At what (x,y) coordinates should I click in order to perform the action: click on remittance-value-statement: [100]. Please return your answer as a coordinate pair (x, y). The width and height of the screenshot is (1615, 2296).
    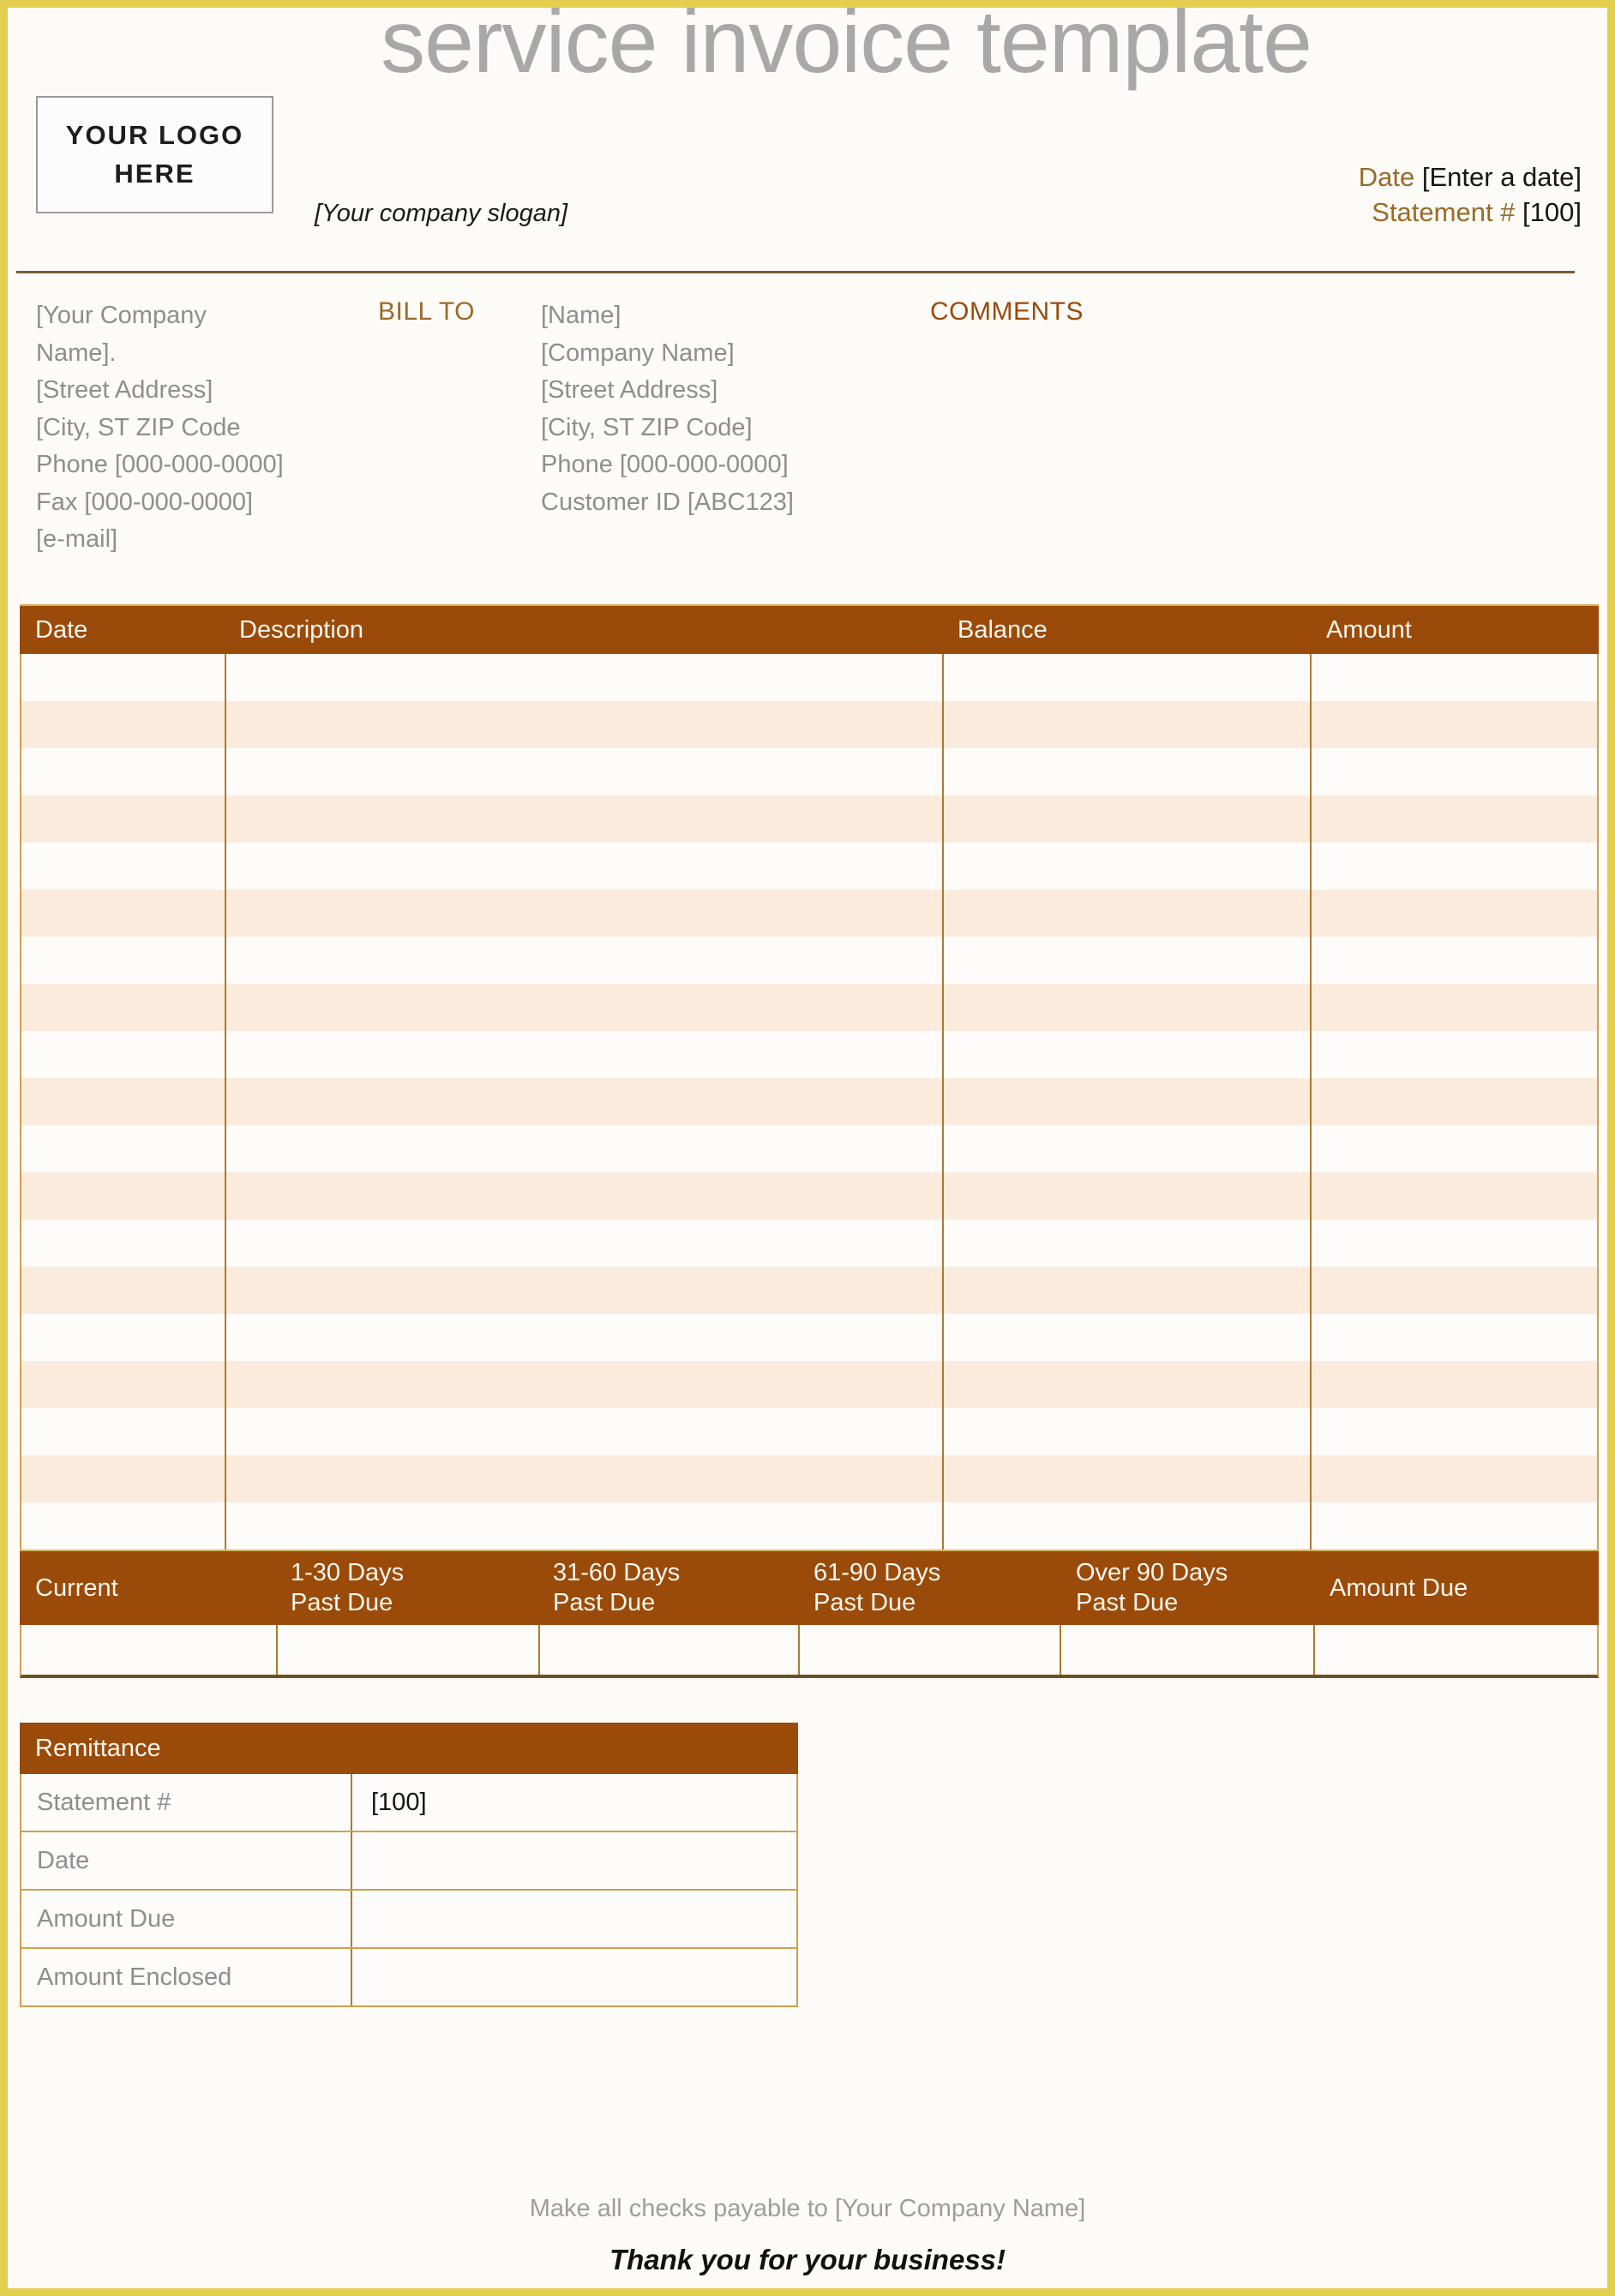
    Looking at the image, I should click on (574, 1802).